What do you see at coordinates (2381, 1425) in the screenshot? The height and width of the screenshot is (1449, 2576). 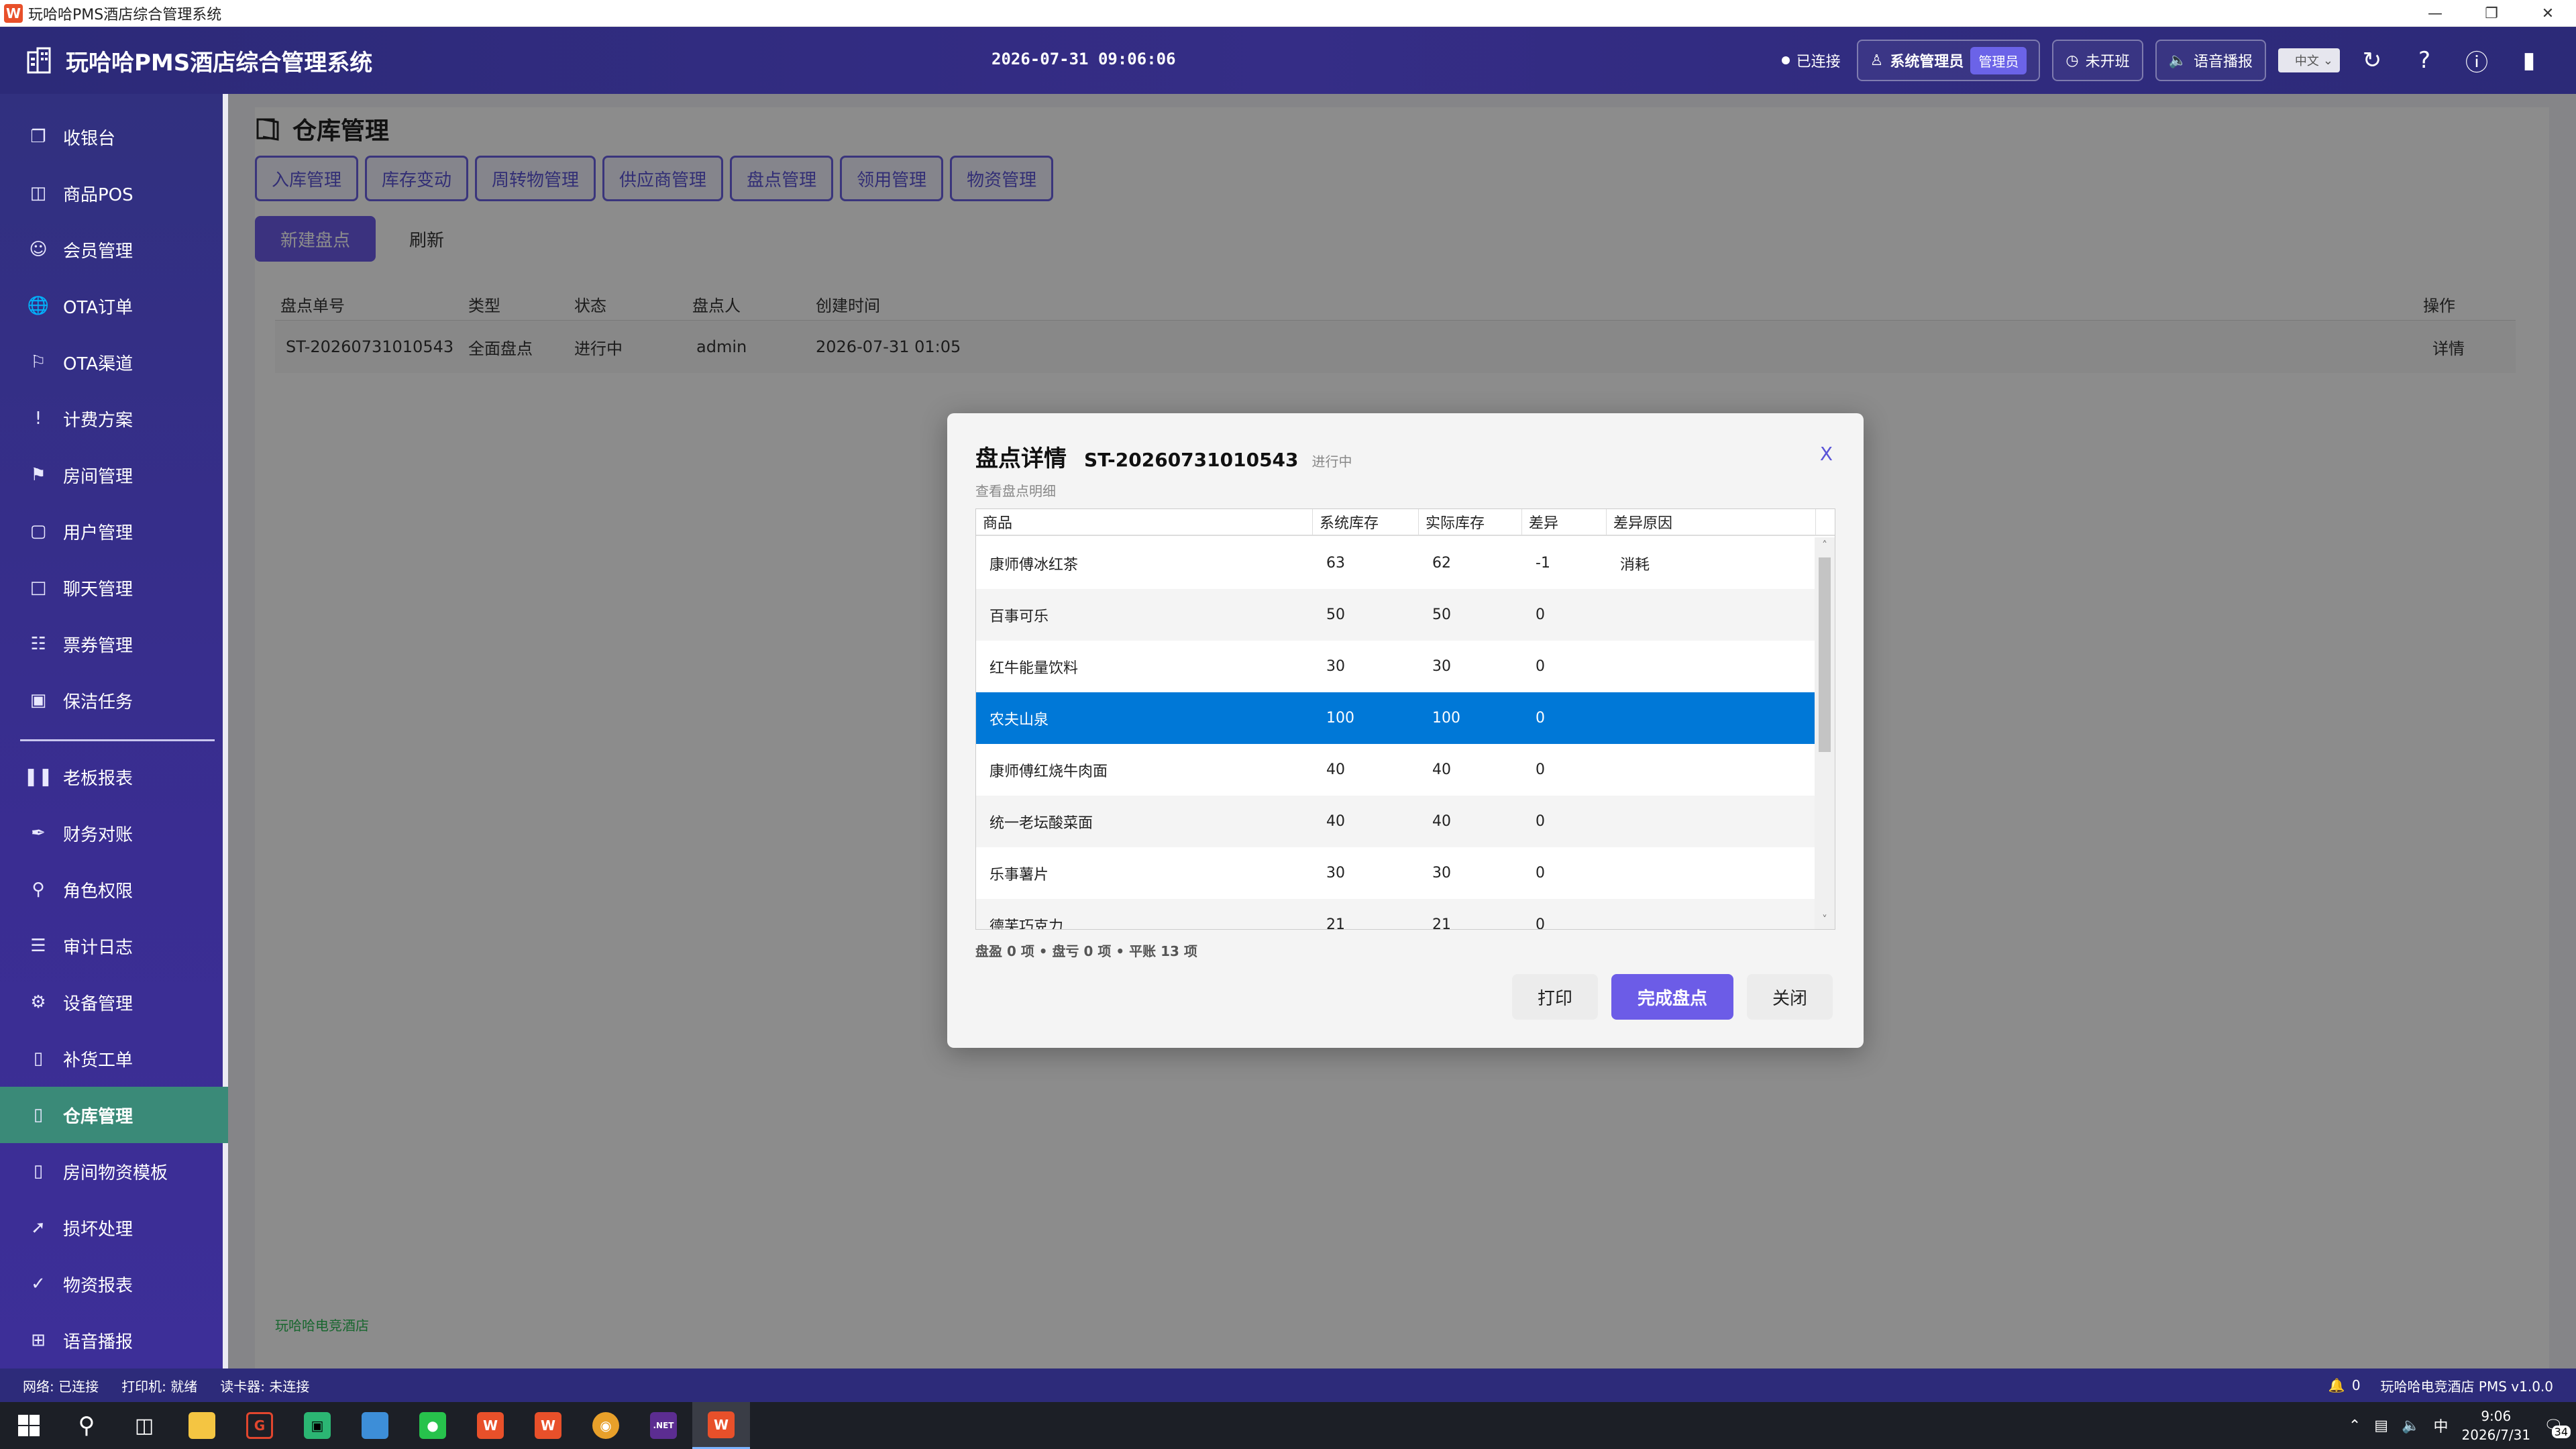 I see `network-icon: ▤` at bounding box center [2381, 1425].